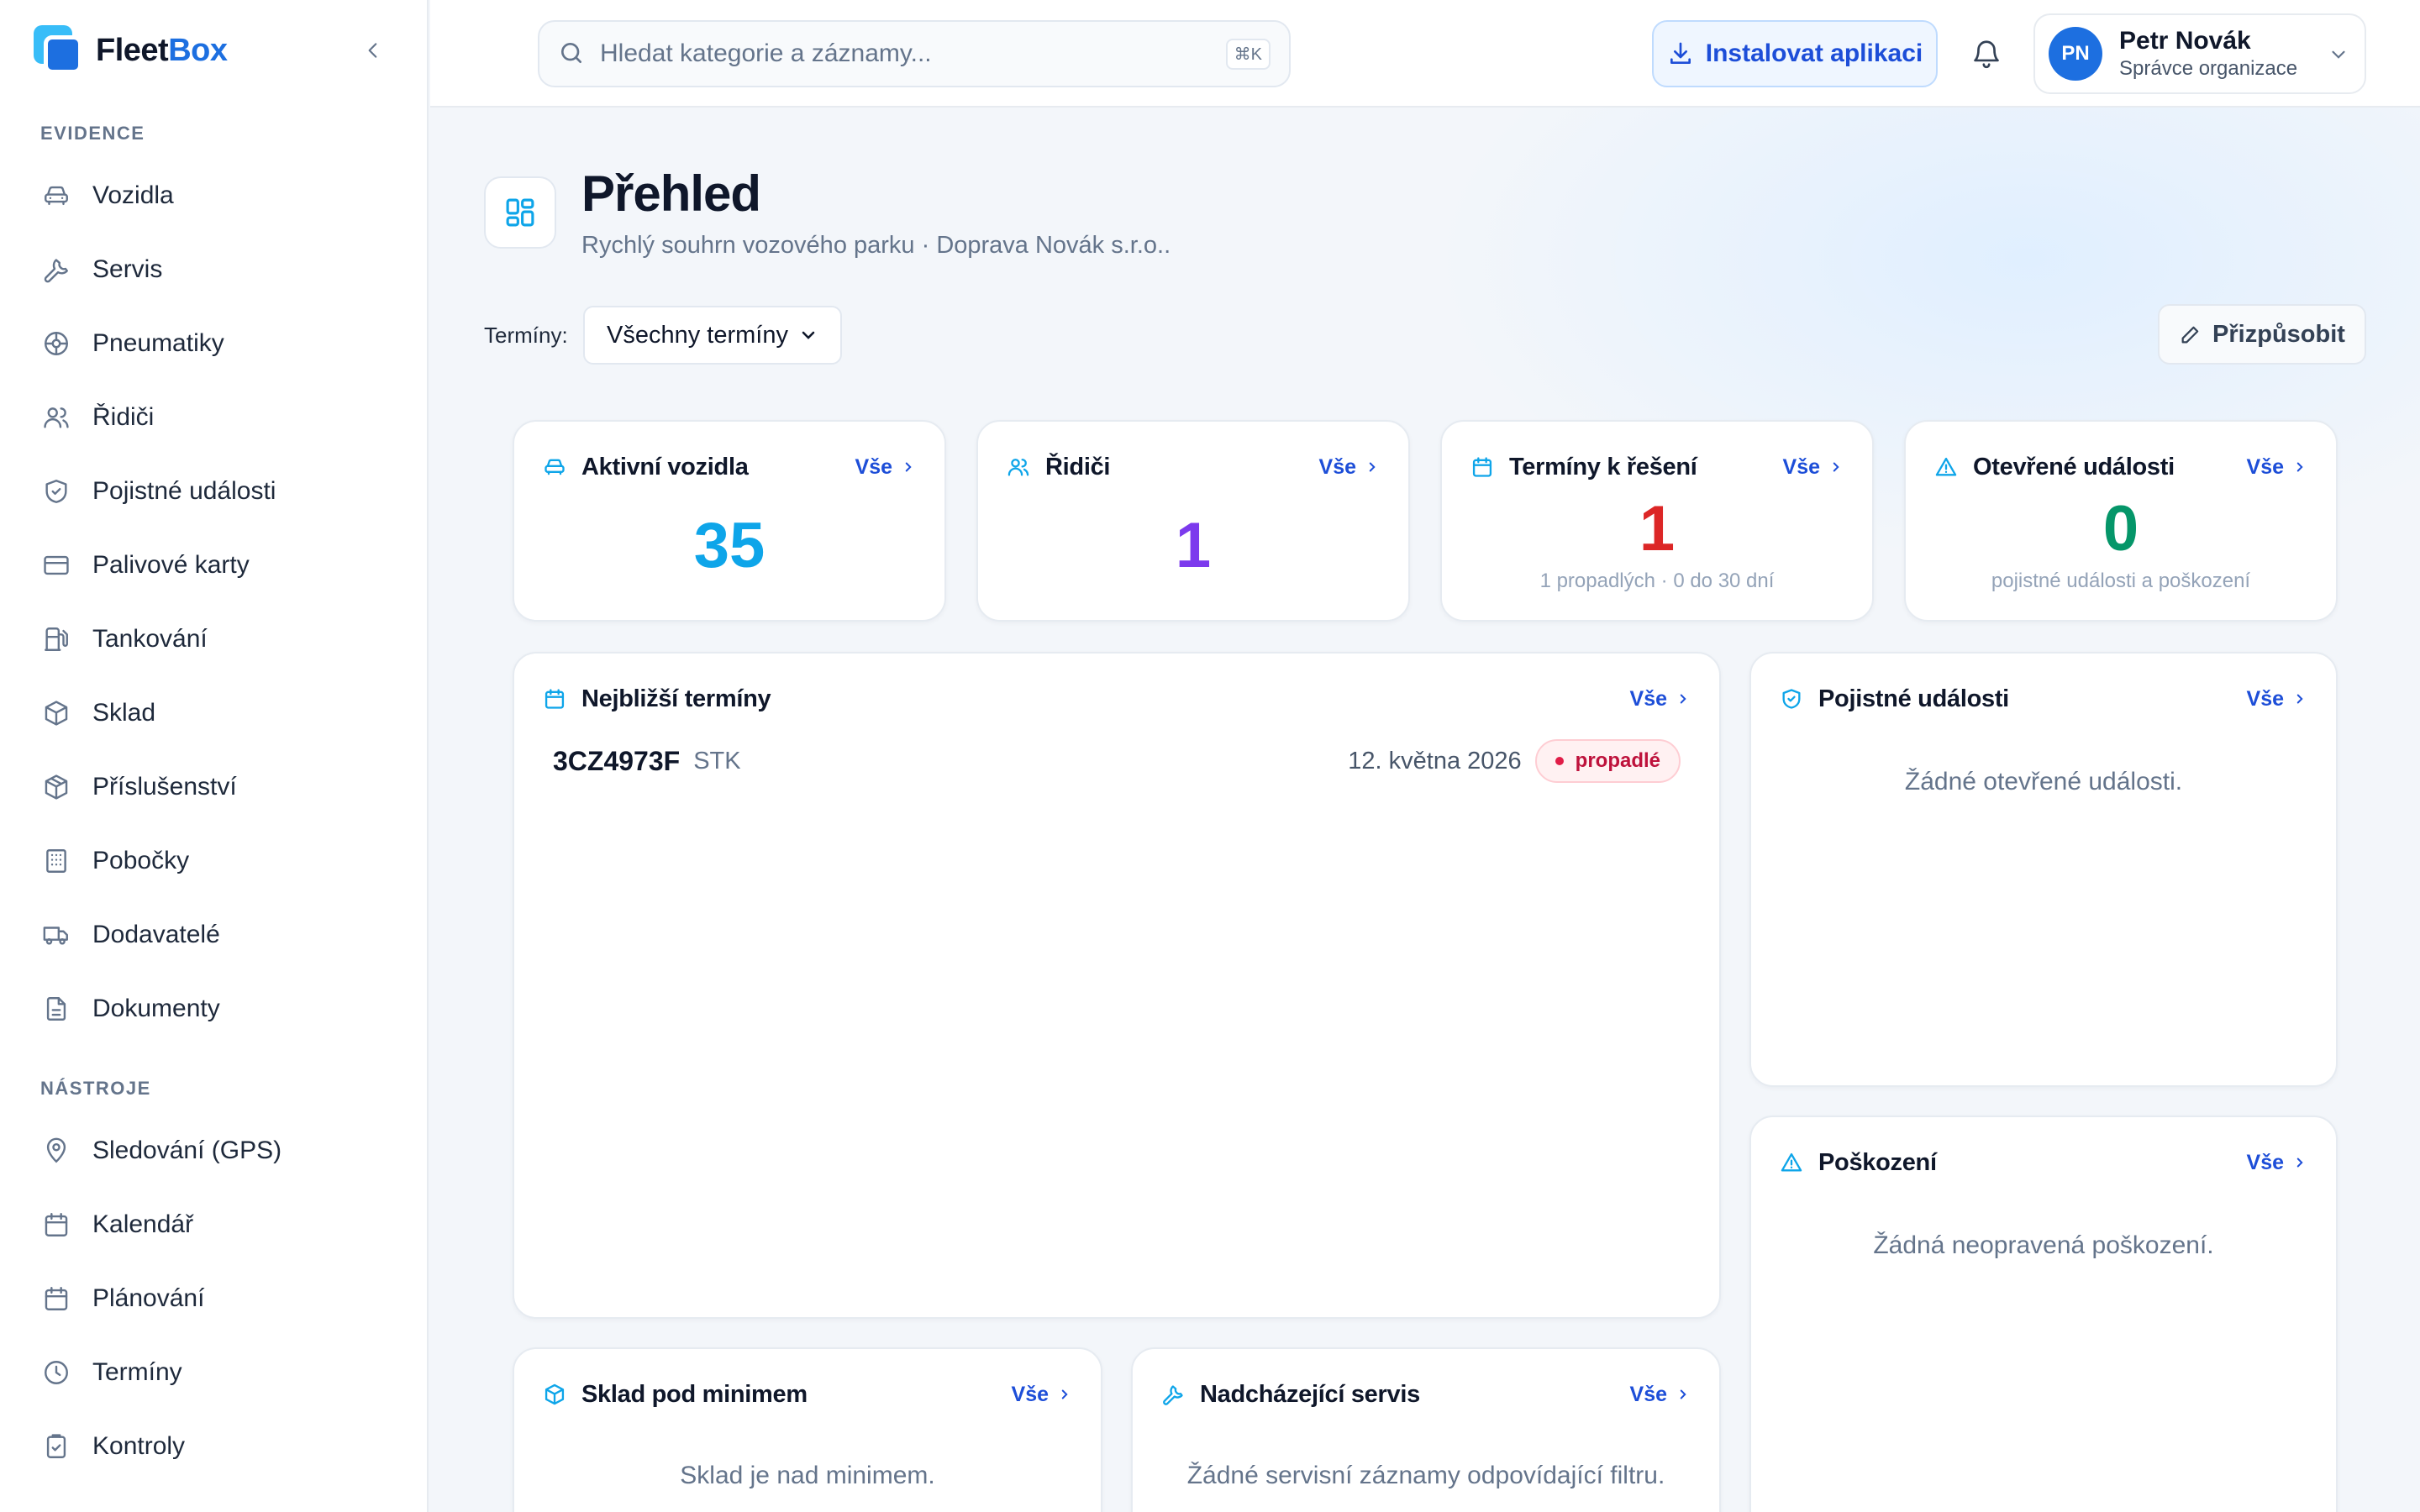  Describe the element at coordinates (128, 269) in the screenshot. I see `sidebar-item-label: Servis` at that location.